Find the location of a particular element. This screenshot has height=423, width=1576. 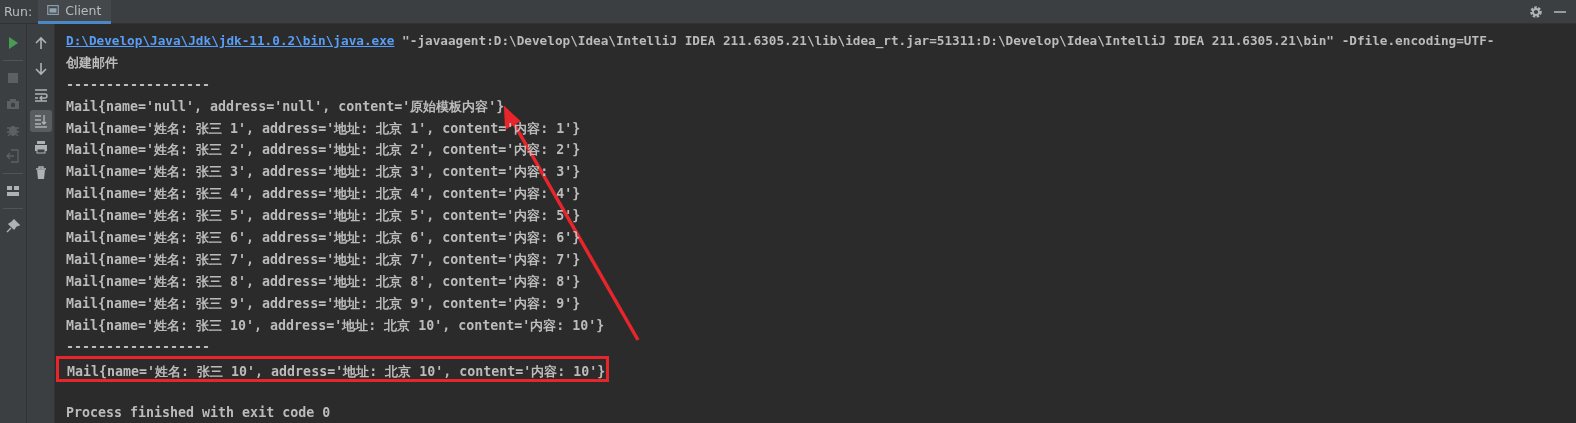

command-arguments: "-javaagent:D:\Develop\Idea\IntelliJ IDEA 211.6305.21\lib\idea_rt.jar=51311:D:\Develop\Idea\IntelliJ IDEA 211.6305.21\bin" -Dfile.encoding=UTF- is located at coordinates (948, 40).